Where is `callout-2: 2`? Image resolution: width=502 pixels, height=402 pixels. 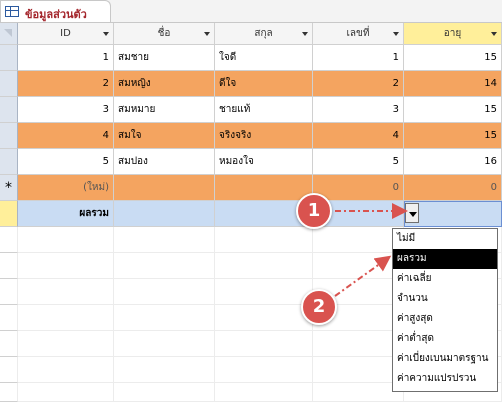
callout-2: 2 is located at coordinates (319, 307).